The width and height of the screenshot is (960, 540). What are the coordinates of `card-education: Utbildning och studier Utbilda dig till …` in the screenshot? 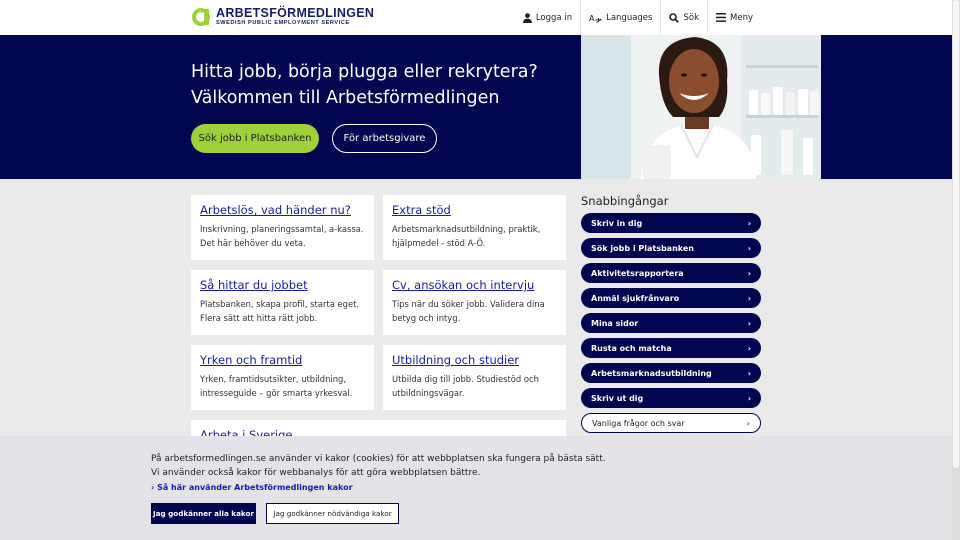 It's located at (474, 377).